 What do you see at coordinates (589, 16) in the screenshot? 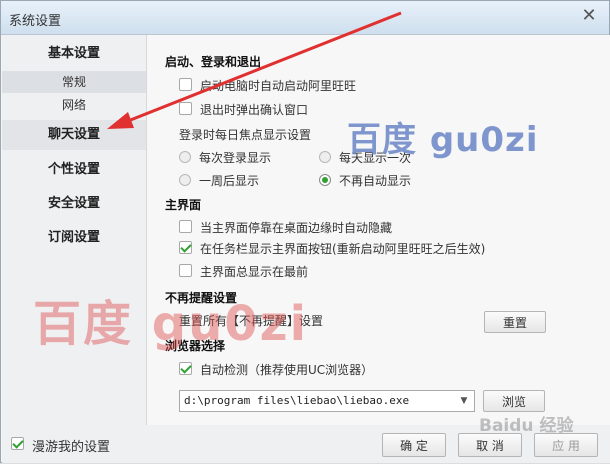
I see `close-icon: ✕` at bounding box center [589, 16].